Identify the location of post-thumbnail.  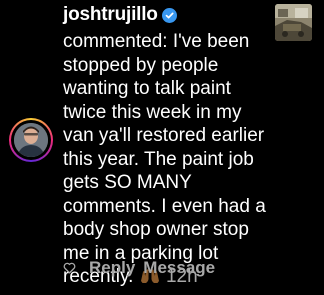
(293, 22).